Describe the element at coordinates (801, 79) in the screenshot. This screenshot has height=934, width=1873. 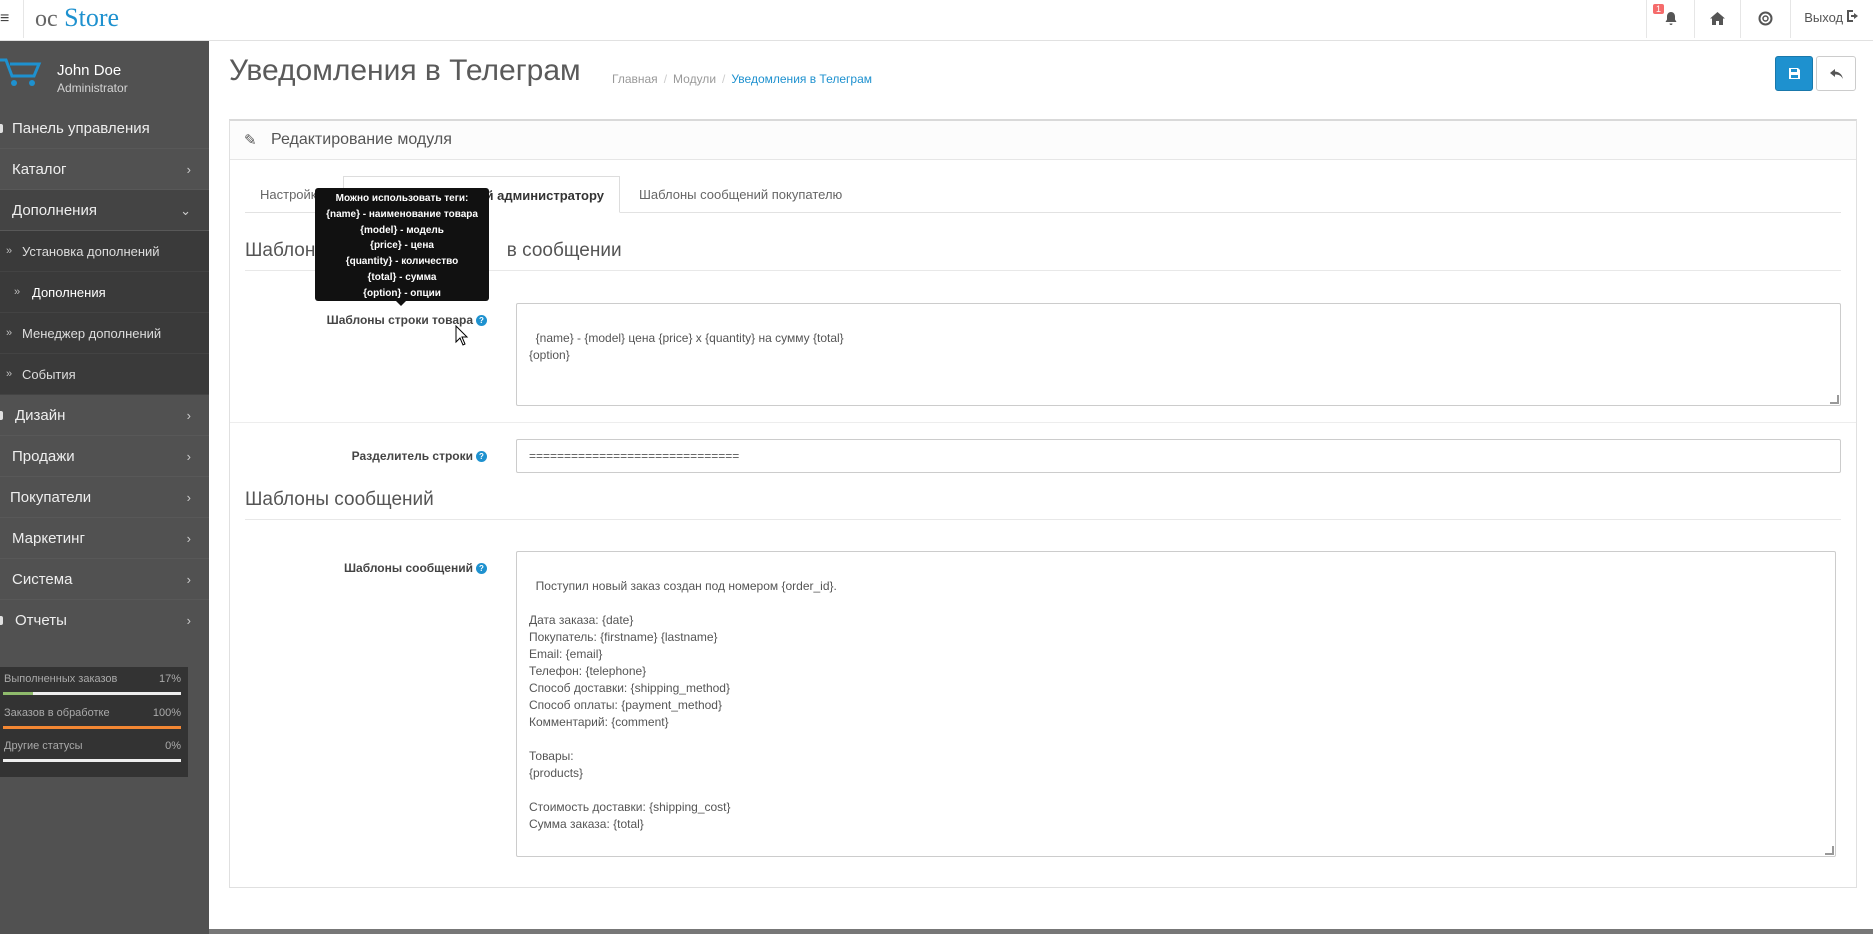
I see `breadcrumb-current: Уведомления в Телеграм` at that location.